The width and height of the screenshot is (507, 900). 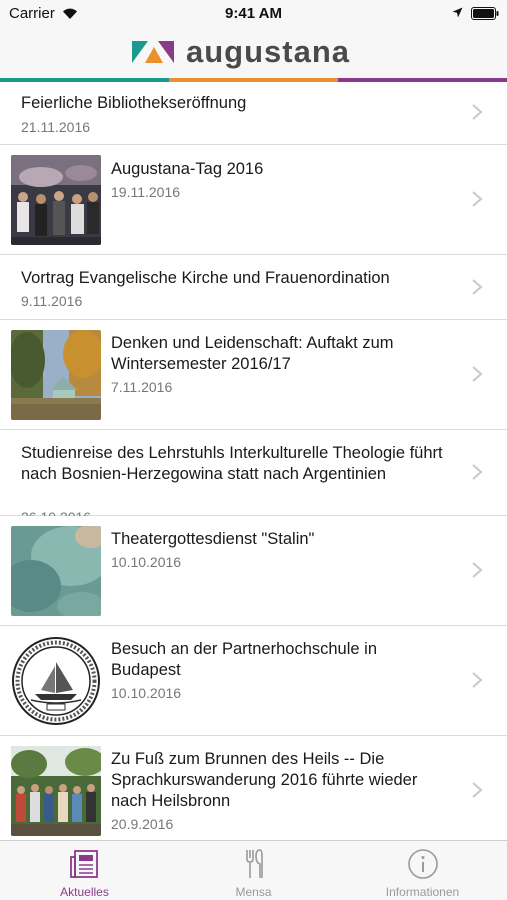 What do you see at coordinates (485, 13) in the screenshot?
I see `battery-icon` at bounding box center [485, 13].